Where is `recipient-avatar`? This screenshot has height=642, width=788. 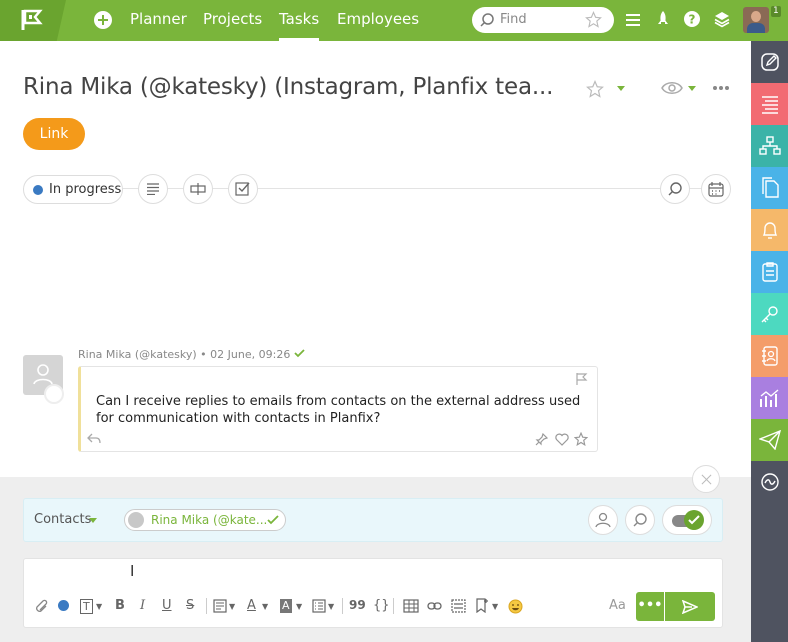
recipient-avatar is located at coordinates (136, 520).